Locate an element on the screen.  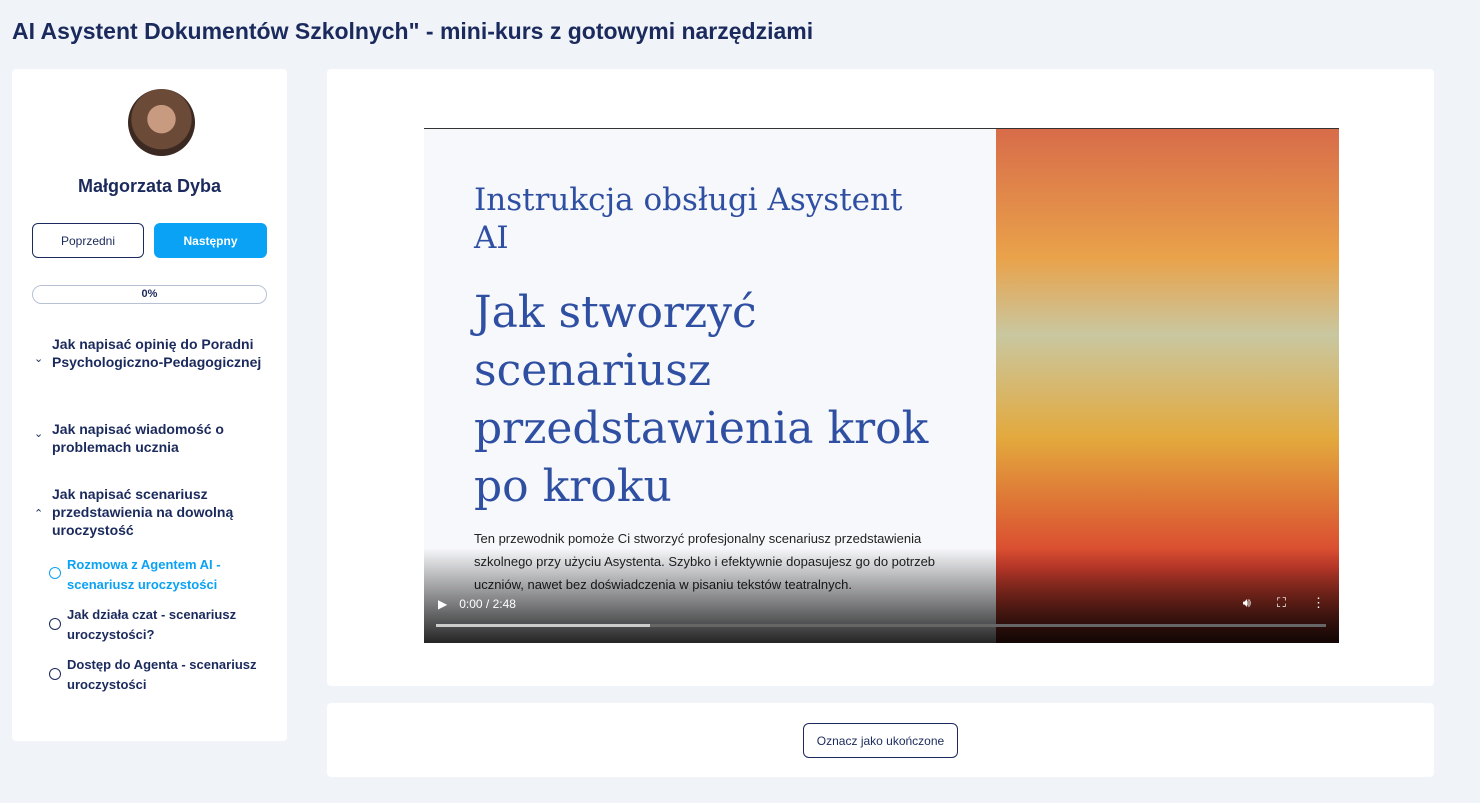
slide-subtitle: Instrukcja obsługi Asystent AI is located at coordinates (688, 219).